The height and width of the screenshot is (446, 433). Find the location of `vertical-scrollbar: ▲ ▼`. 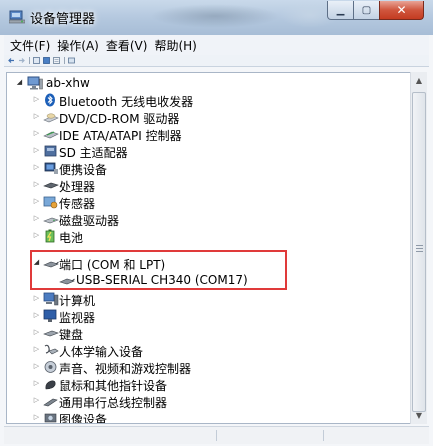

vertical-scrollbar: ▲ ▼ is located at coordinates (418, 248).